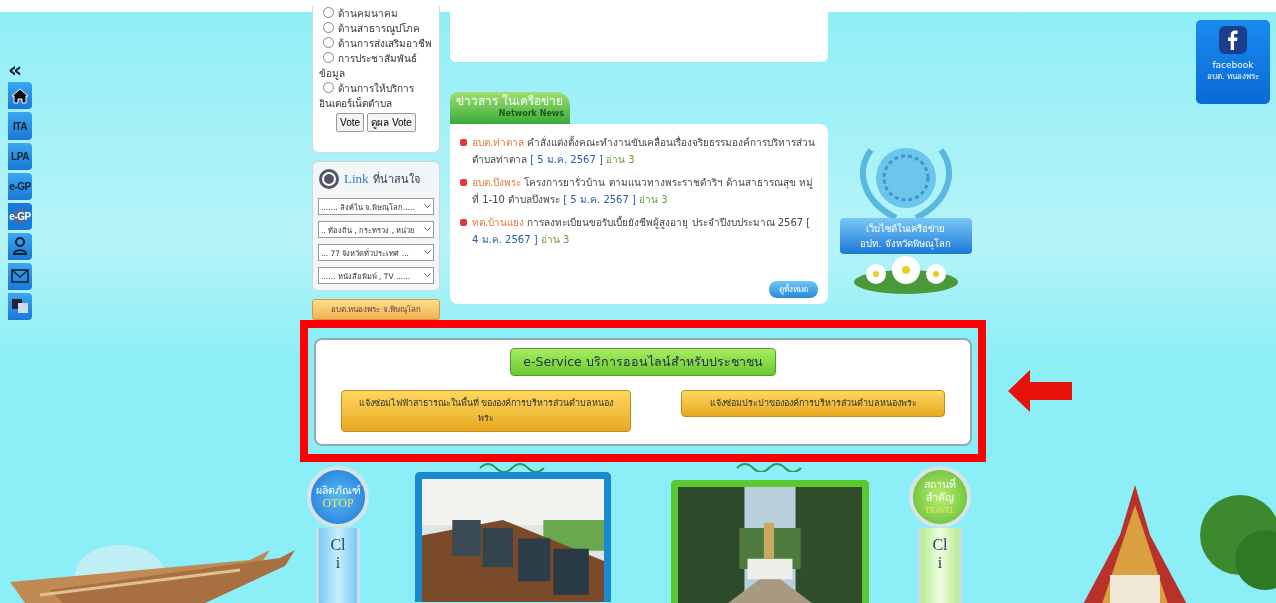  I want to click on eservice-button: แจ้งซ่อมประปาขององค์การบริหารส่วนตำบลหนองพระ, so click(813, 403).